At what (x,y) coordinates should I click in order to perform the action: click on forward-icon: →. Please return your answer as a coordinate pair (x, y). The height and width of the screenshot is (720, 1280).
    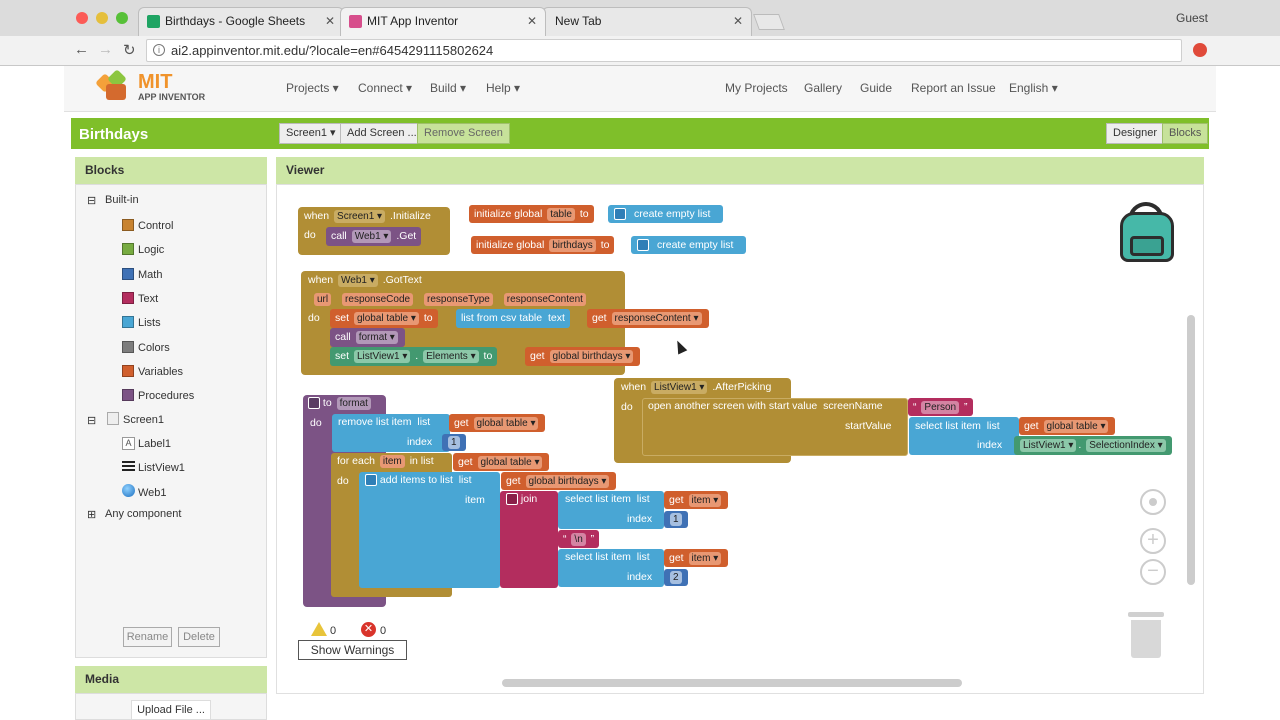
    Looking at the image, I should click on (105, 49).